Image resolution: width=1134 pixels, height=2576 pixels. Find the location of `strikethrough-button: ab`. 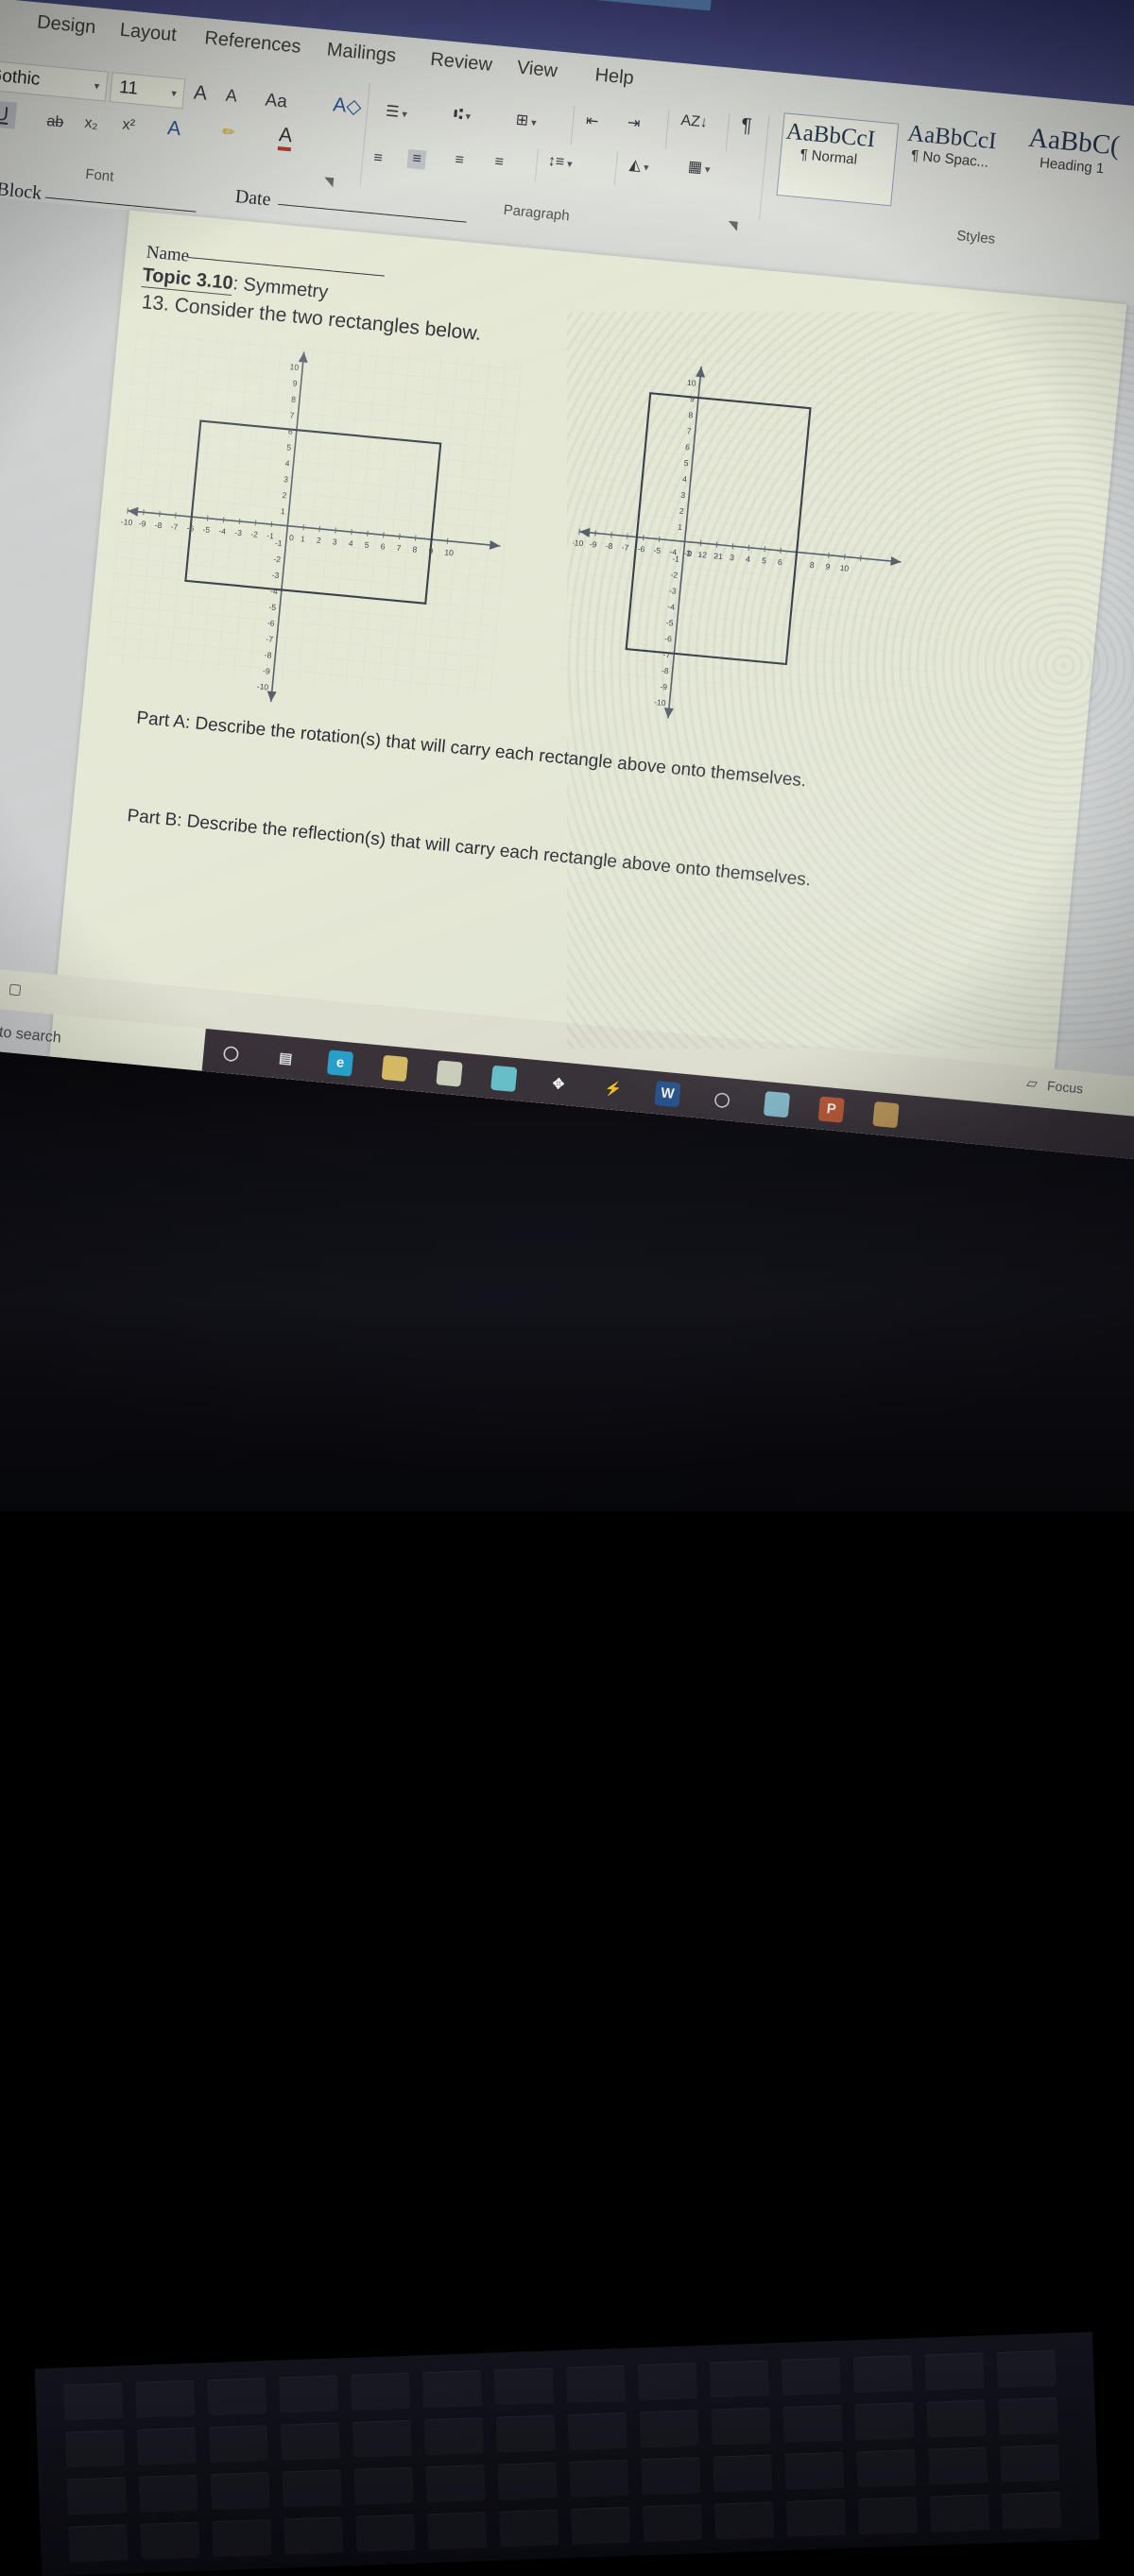

strikethrough-button: ab is located at coordinates (55, 122).